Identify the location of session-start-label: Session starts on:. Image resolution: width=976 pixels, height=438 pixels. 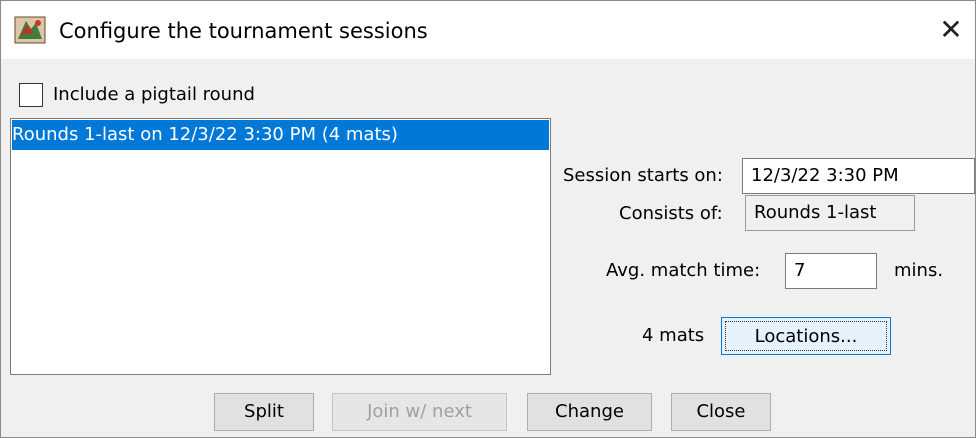
(643, 175).